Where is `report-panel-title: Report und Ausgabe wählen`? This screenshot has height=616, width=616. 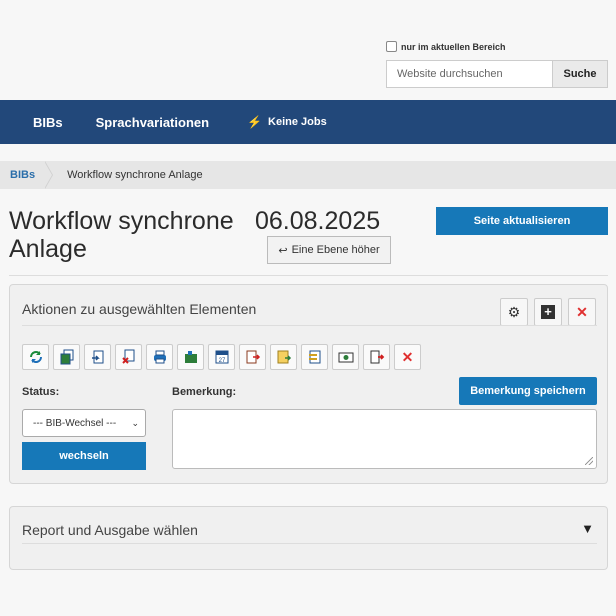 report-panel-title: Report und Ausgabe wählen is located at coordinates (110, 530).